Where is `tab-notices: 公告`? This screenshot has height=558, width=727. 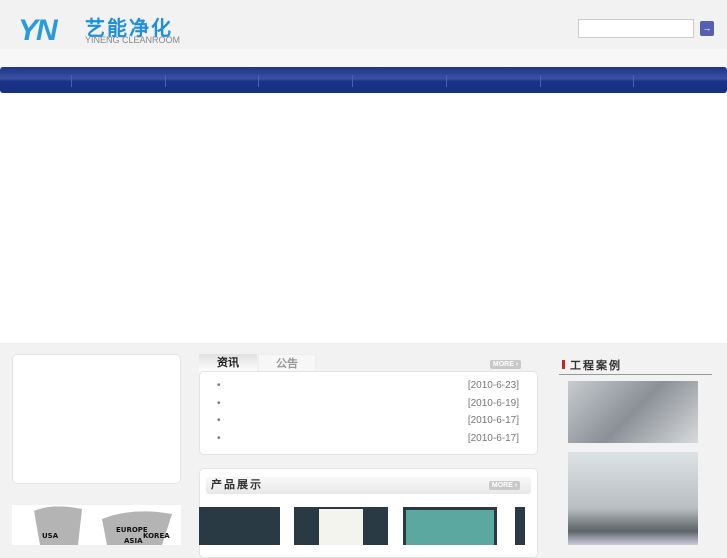 tab-notices: 公告 is located at coordinates (287, 363).